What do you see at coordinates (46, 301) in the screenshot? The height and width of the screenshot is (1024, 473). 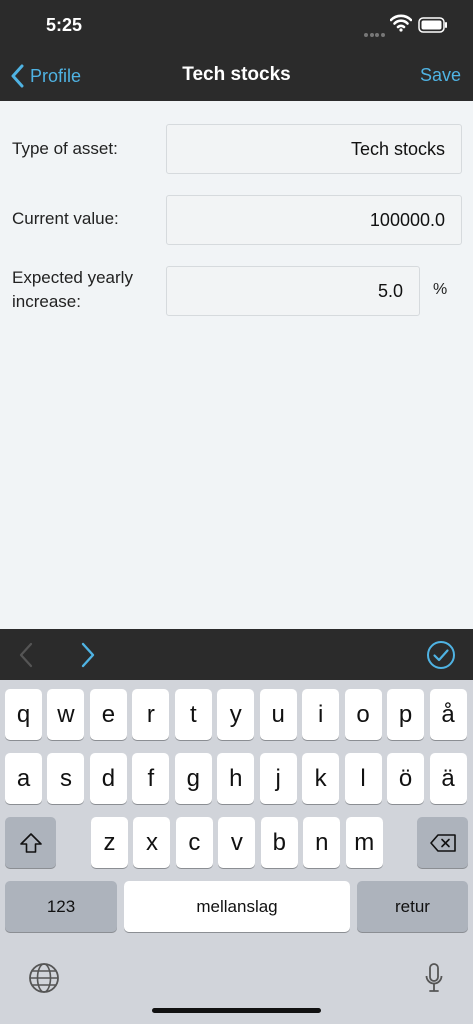 I see `expected-increase-label-line2: increase:` at bounding box center [46, 301].